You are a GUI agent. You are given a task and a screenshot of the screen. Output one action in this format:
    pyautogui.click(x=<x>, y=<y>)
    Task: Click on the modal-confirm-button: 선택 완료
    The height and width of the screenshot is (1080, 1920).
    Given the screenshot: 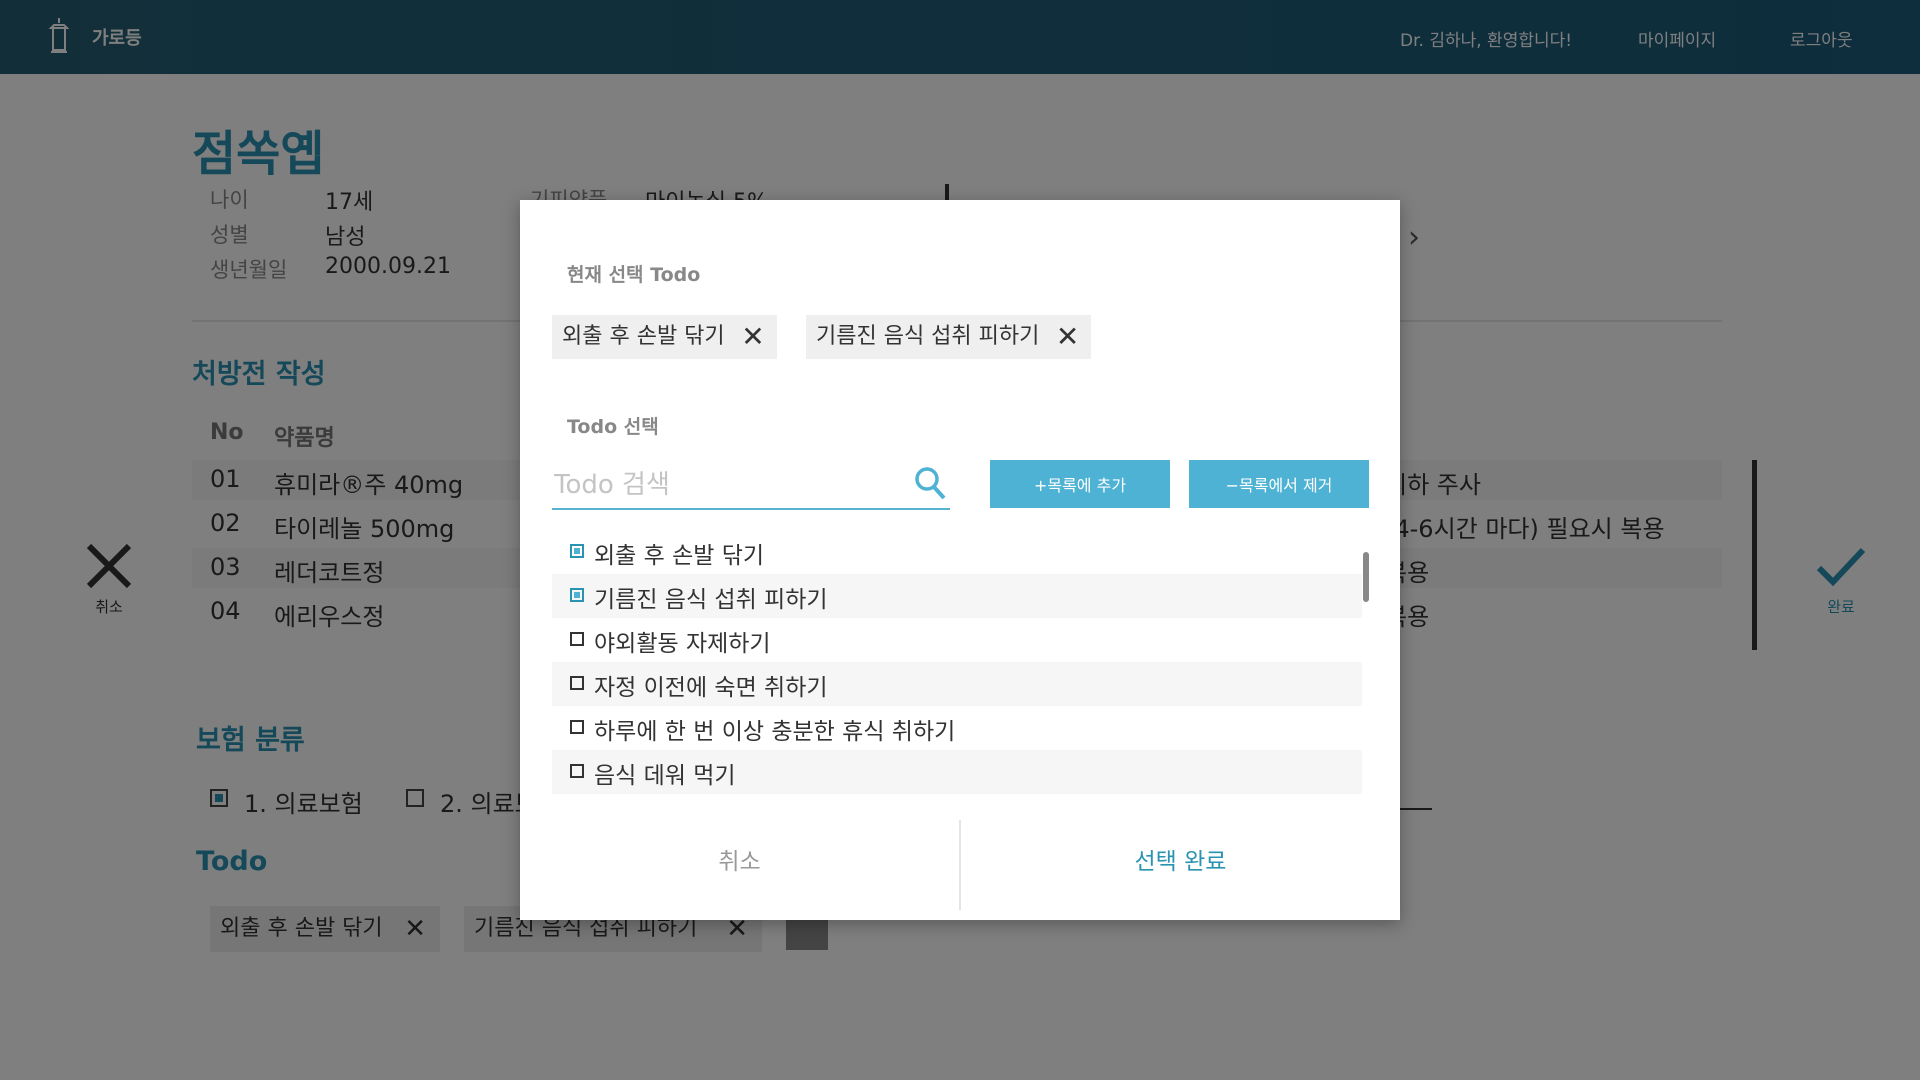 What is the action you would take?
    pyautogui.click(x=1180, y=862)
    